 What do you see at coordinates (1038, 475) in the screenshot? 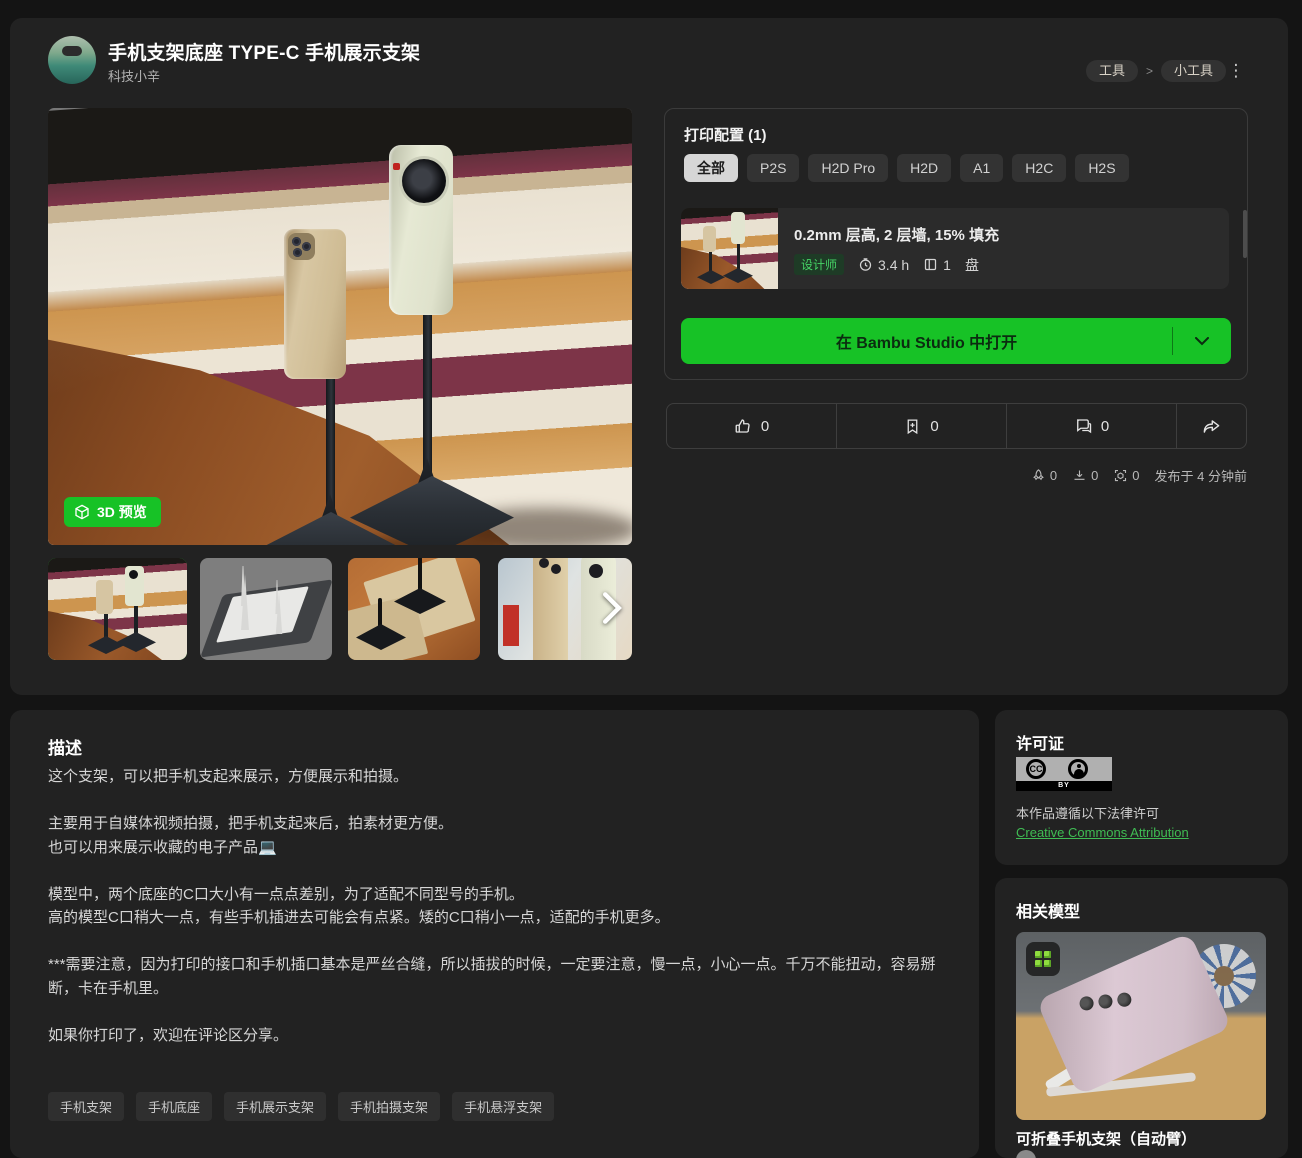
I see `rocket-icon` at bounding box center [1038, 475].